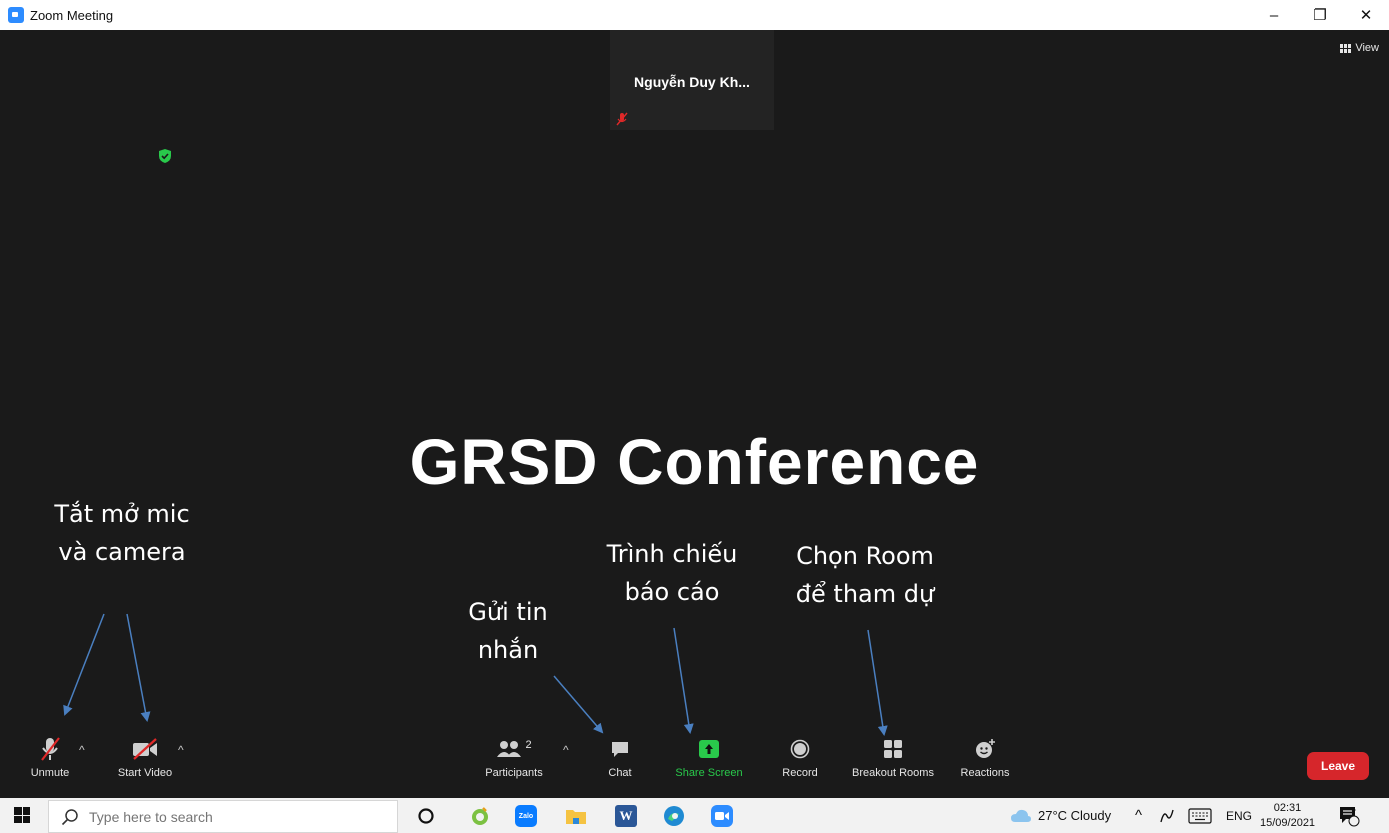 The image size is (1389, 833). I want to click on audio-options-caret: ^, so click(82, 750).